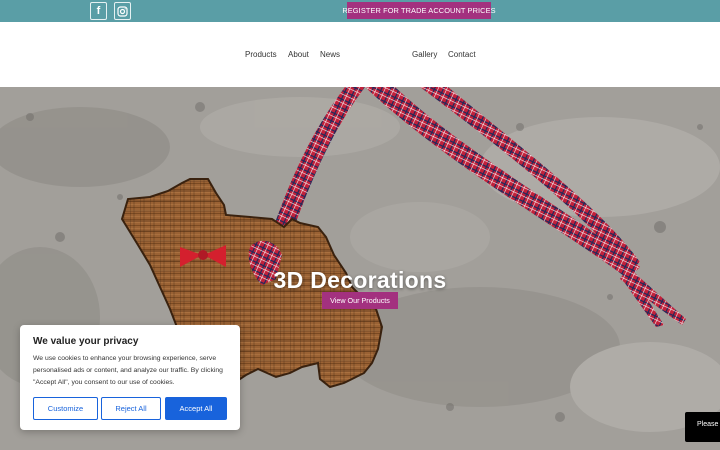 This screenshot has height=450, width=720. Describe the element at coordinates (702, 427) in the screenshot. I see `please-box: Please` at that location.